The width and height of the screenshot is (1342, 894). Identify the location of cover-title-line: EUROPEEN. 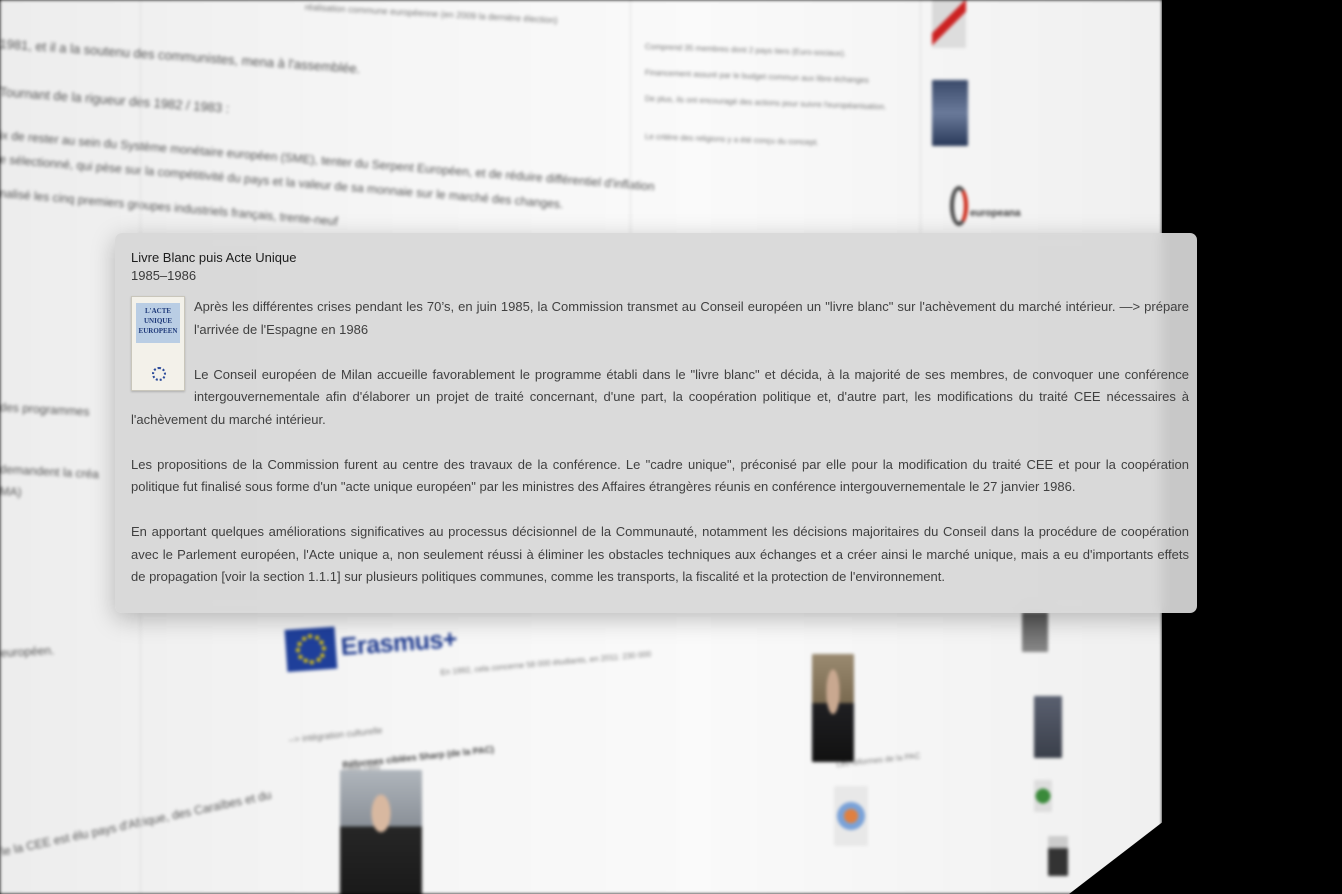
(158, 331).